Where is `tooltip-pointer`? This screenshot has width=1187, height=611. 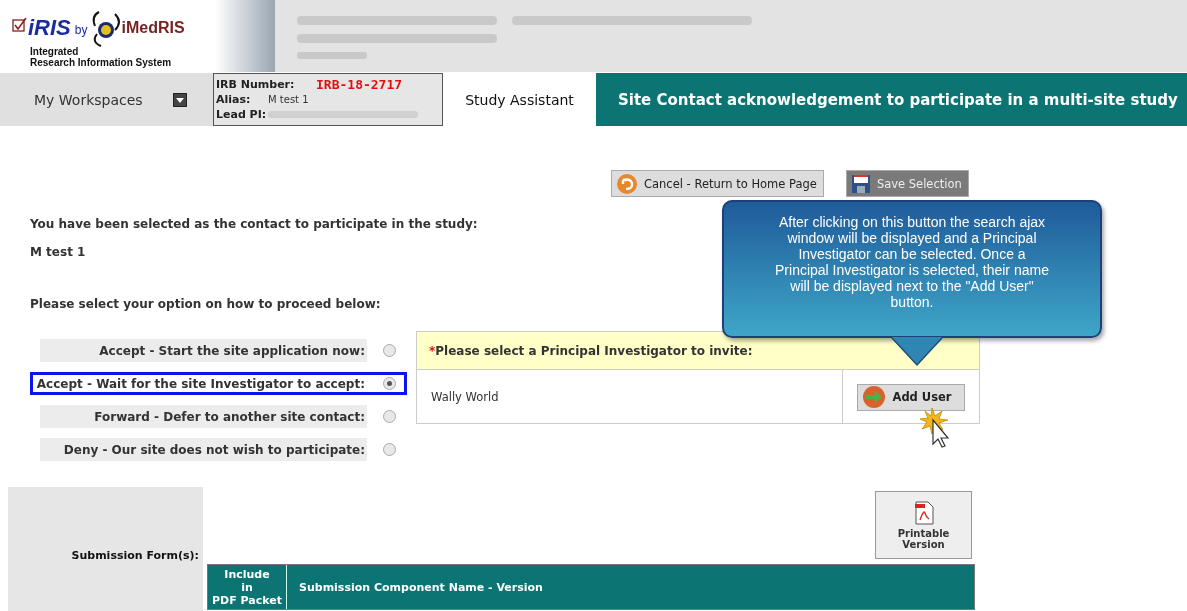 tooltip-pointer is located at coordinates (917, 352).